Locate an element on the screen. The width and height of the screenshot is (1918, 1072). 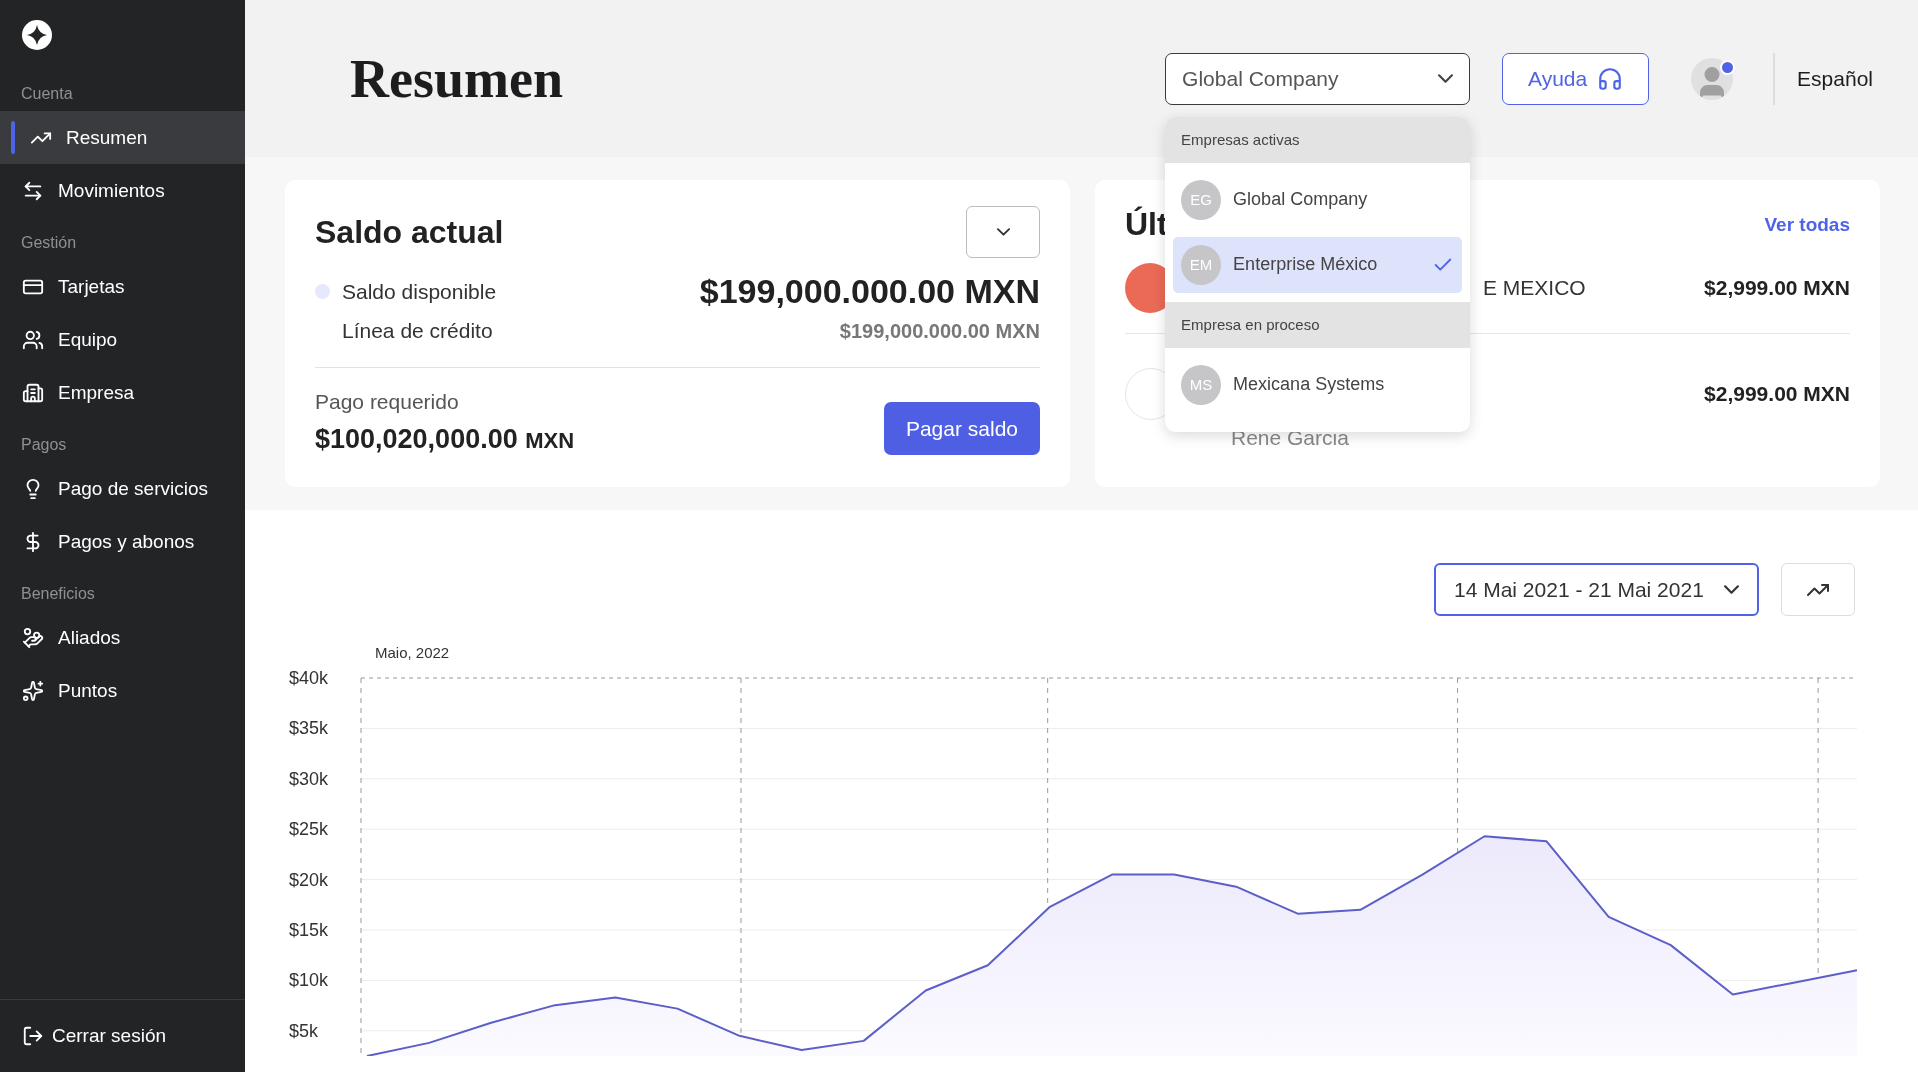
card-title: Saldo actual is located at coordinates (409, 232).